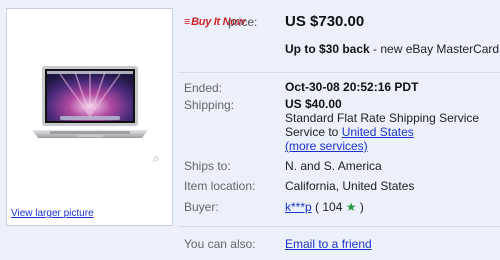 The width and height of the screenshot is (500, 260). What do you see at coordinates (90, 106) in the screenshot?
I see `laptop-photo` at bounding box center [90, 106].